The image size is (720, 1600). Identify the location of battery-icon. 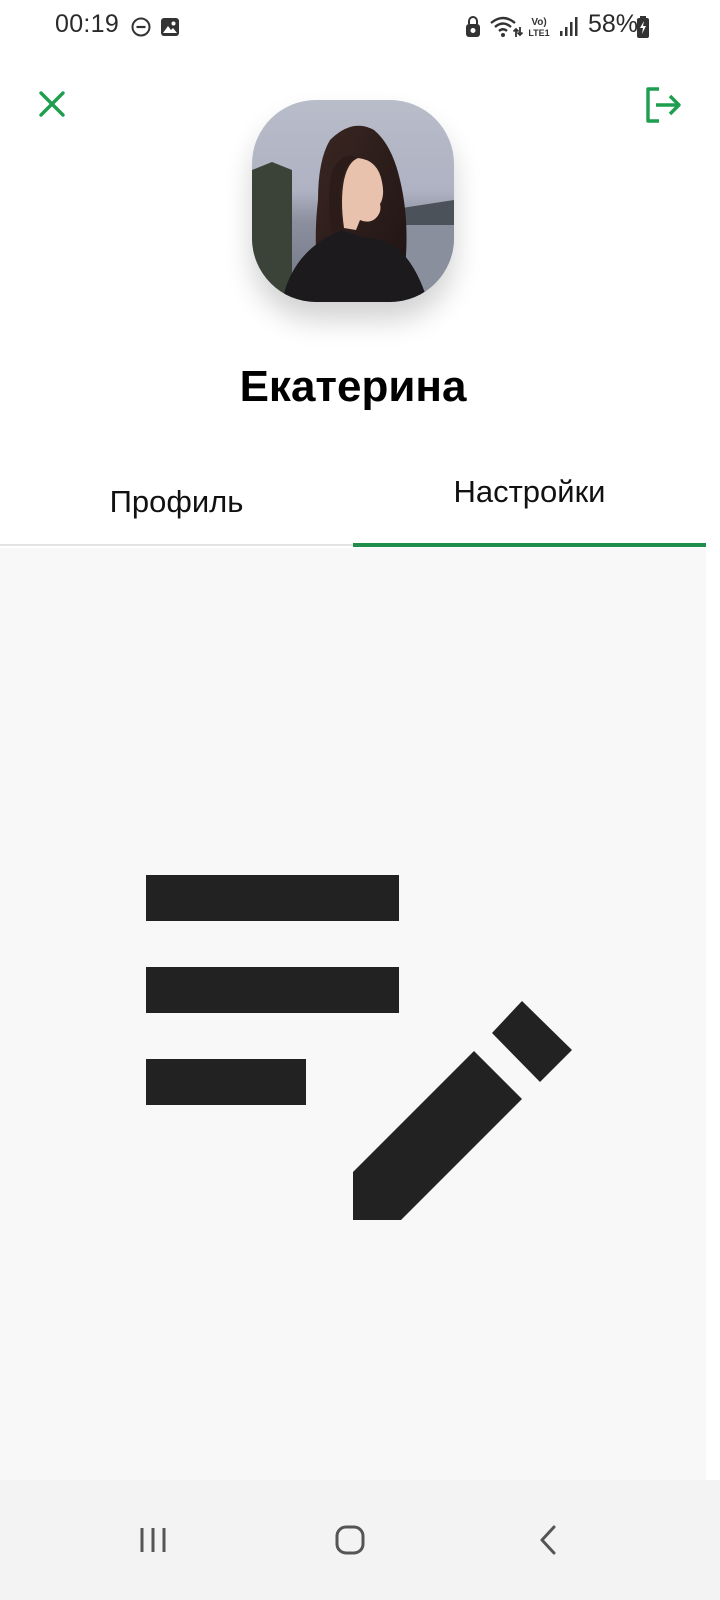
(643, 27).